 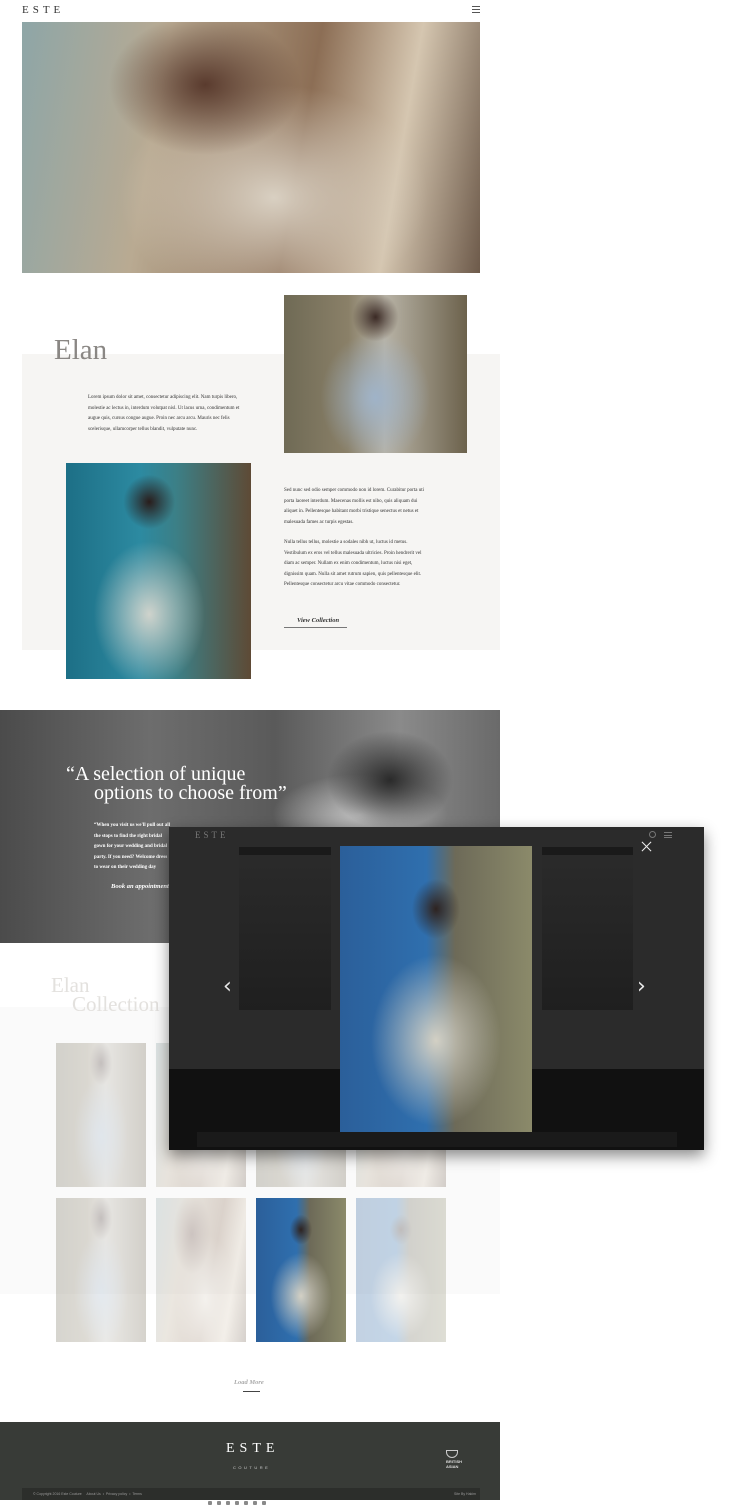 What do you see at coordinates (116, 1004) in the screenshot?
I see `collection-heading-2: Collection` at bounding box center [116, 1004].